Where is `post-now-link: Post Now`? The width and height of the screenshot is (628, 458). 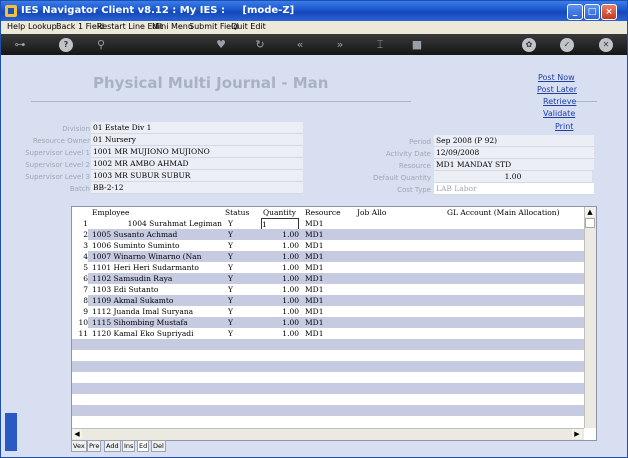
post-now-link: Post Now is located at coordinates (556, 77).